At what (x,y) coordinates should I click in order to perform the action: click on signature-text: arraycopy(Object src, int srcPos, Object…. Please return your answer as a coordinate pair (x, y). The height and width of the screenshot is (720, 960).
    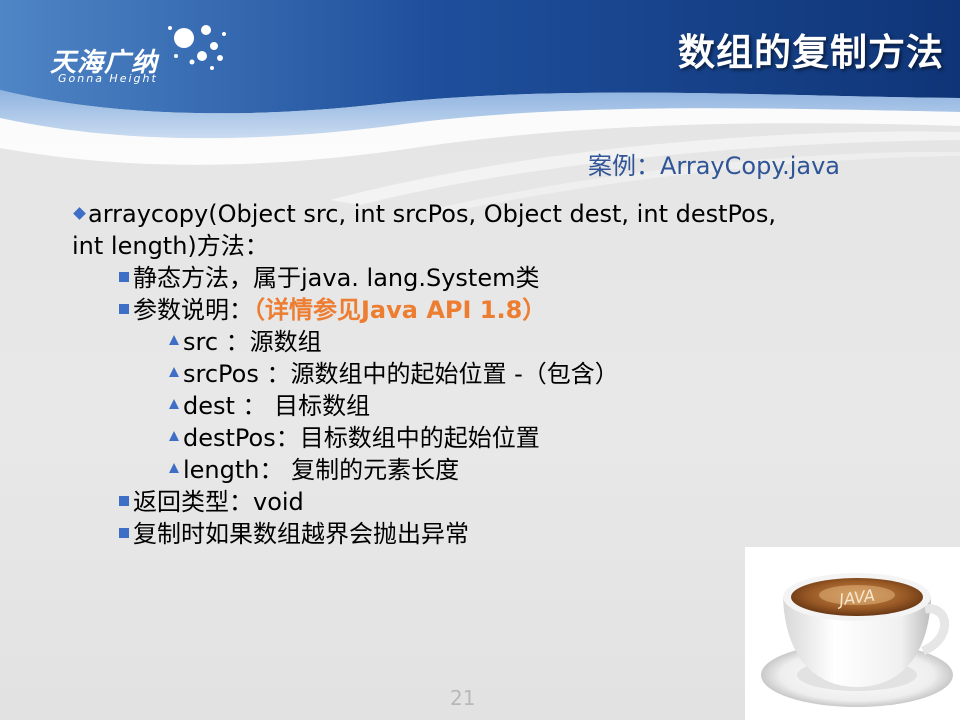
    Looking at the image, I should click on (432, 214).